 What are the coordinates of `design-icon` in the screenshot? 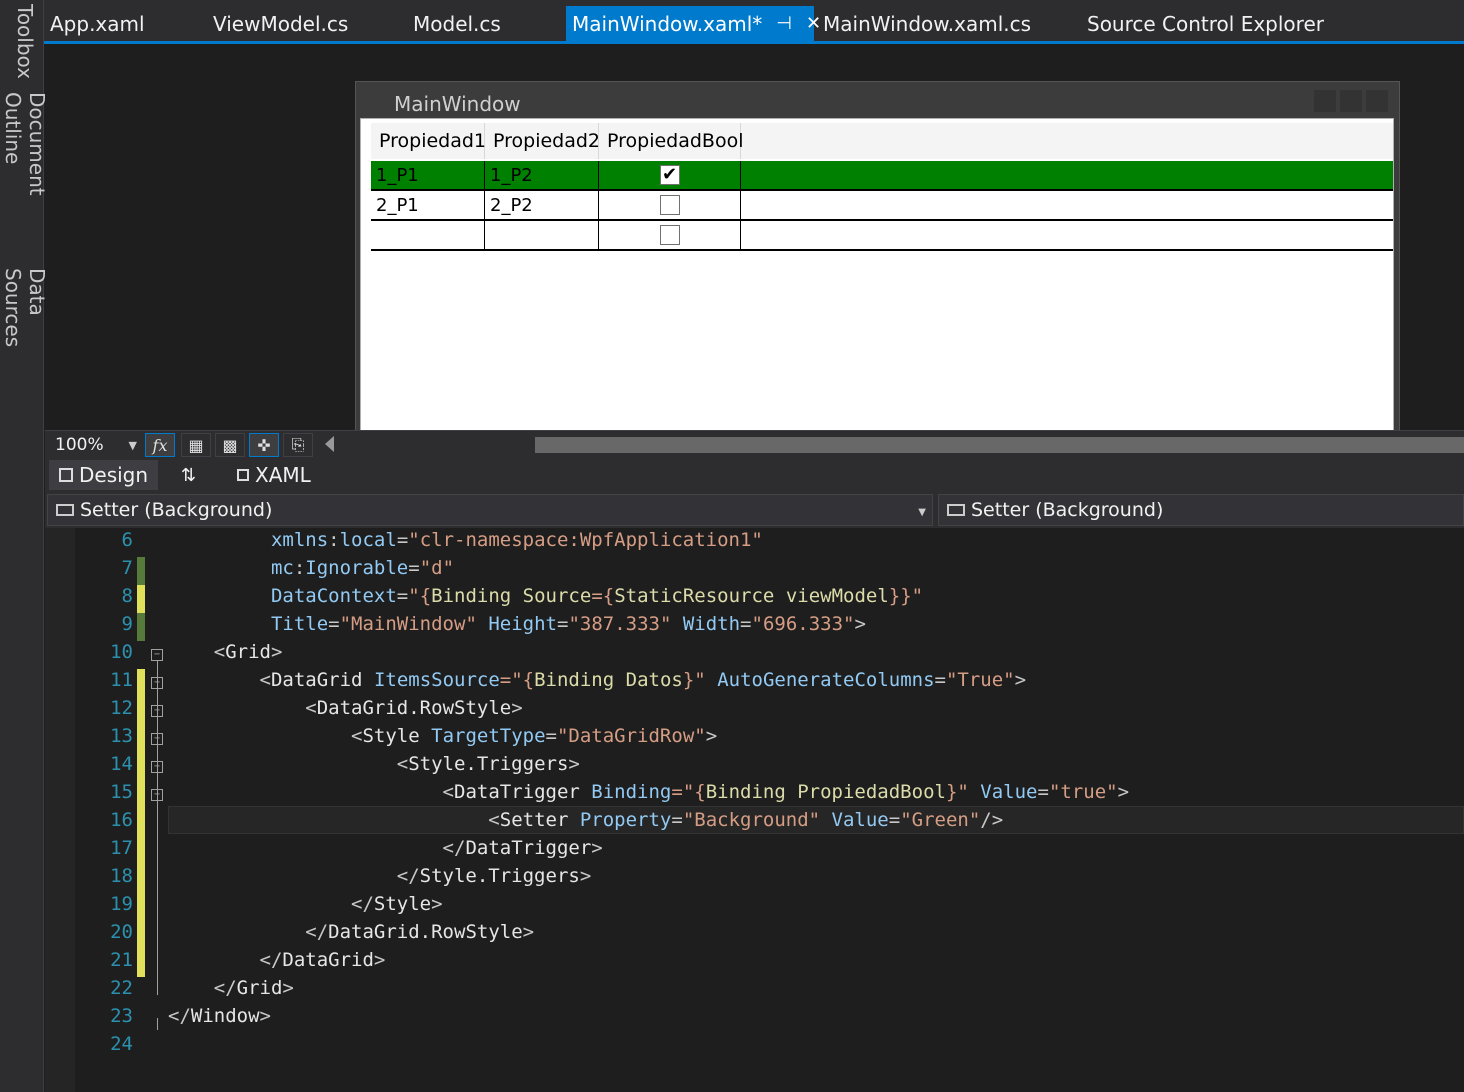 It's located at (66, 475).